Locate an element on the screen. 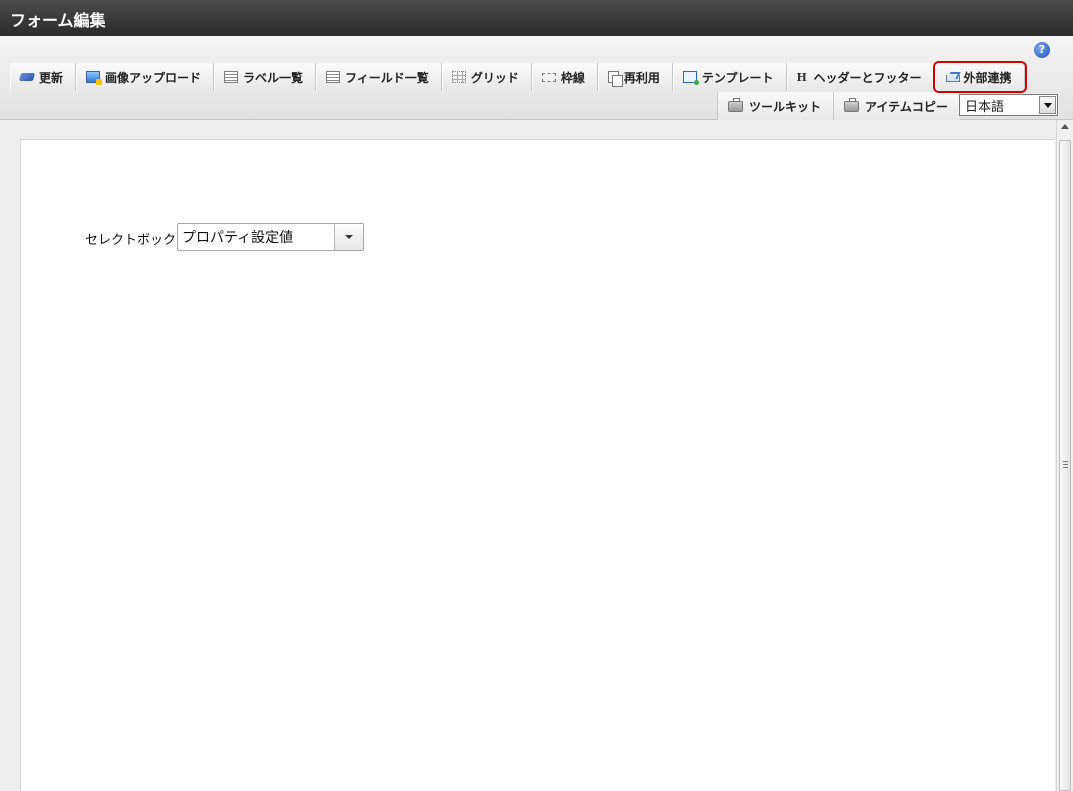 The width and height of the screenshot is (1073, 791). tab-grid: グリッド is located at coordinates (486, 77).